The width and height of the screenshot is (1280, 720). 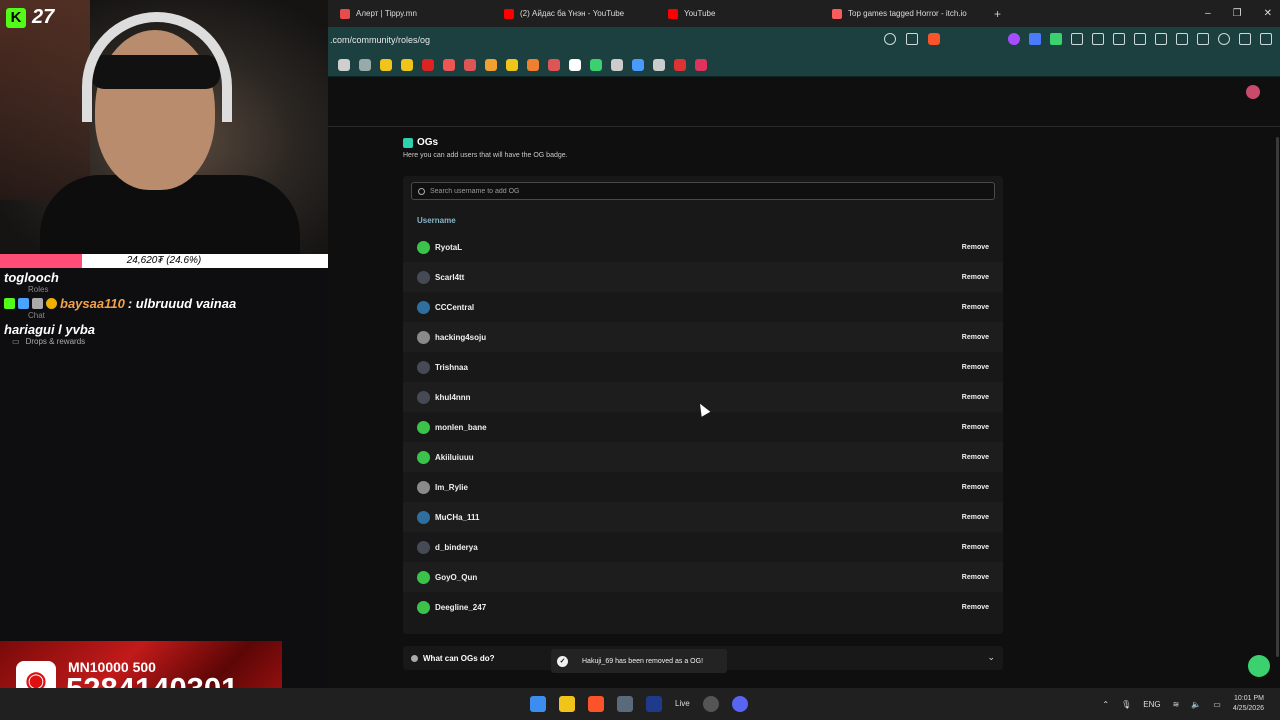 What do you see at coordinates (700, 191) in the screenshot?
I see `search-input` at bounding box center [700, 191].